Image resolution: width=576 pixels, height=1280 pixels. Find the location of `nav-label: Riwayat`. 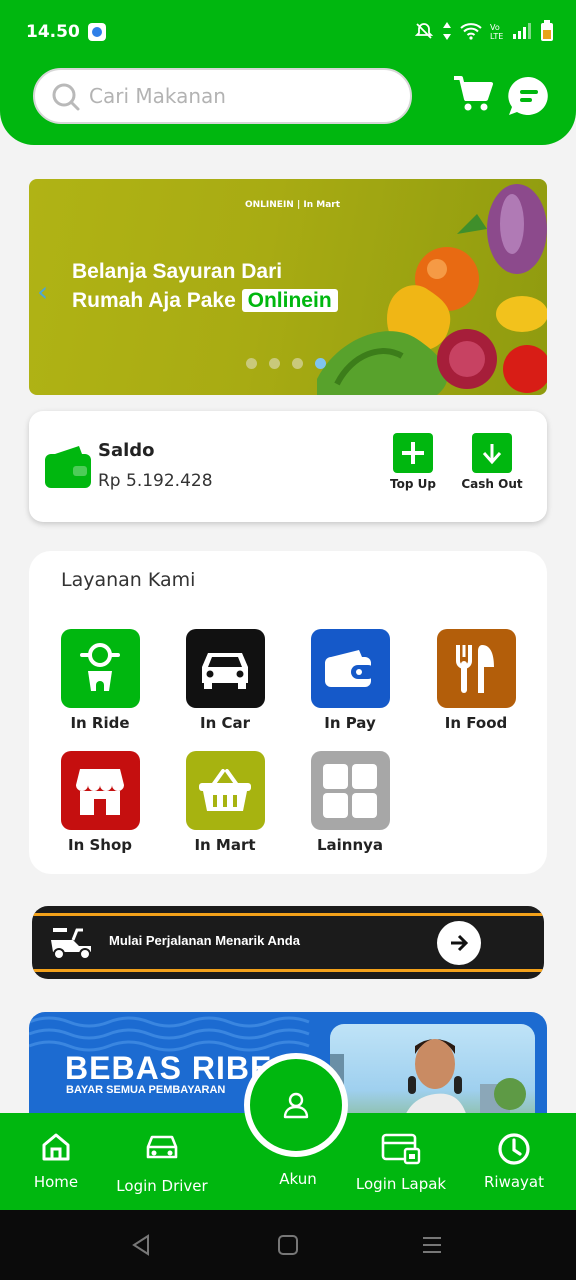

nav-label: Riwayat is located at coordinates (514, 1182).